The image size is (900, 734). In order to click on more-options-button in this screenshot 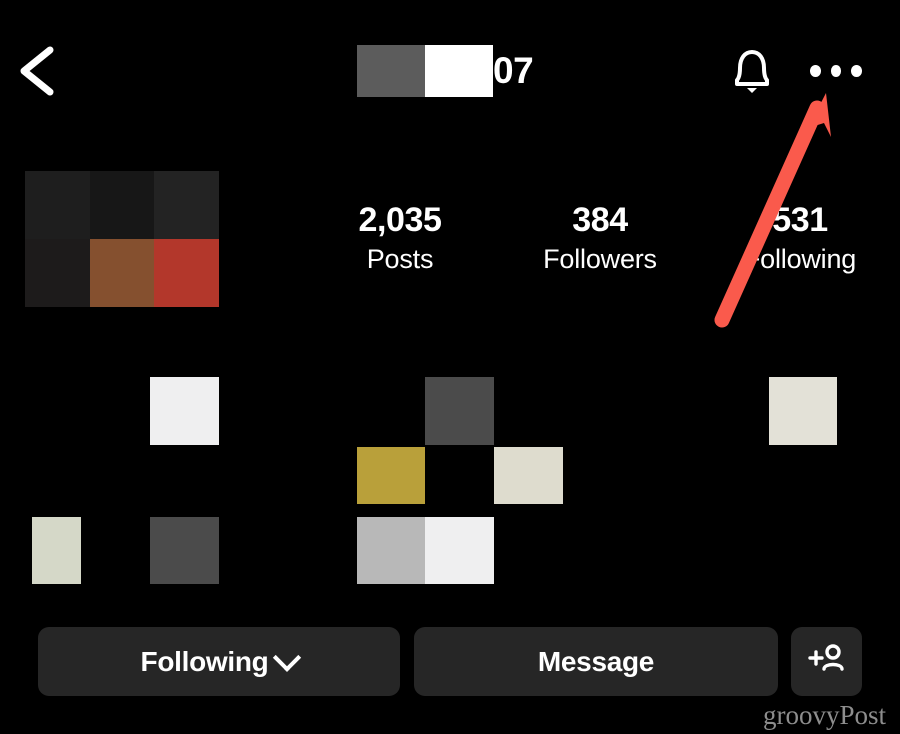, I will do `click(836, 71)`.